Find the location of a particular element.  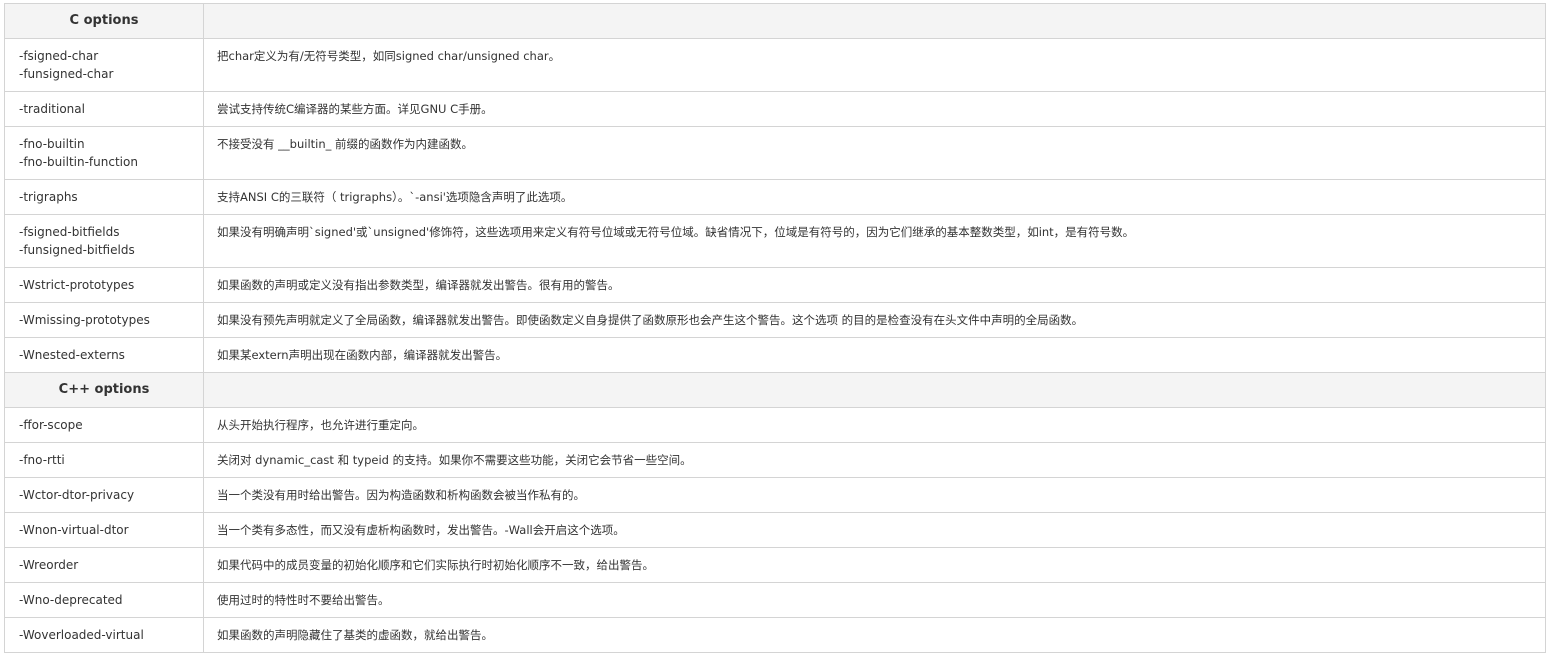

option-name-cell: -Wstrict-prototypes is located at coordinates (104, 285).